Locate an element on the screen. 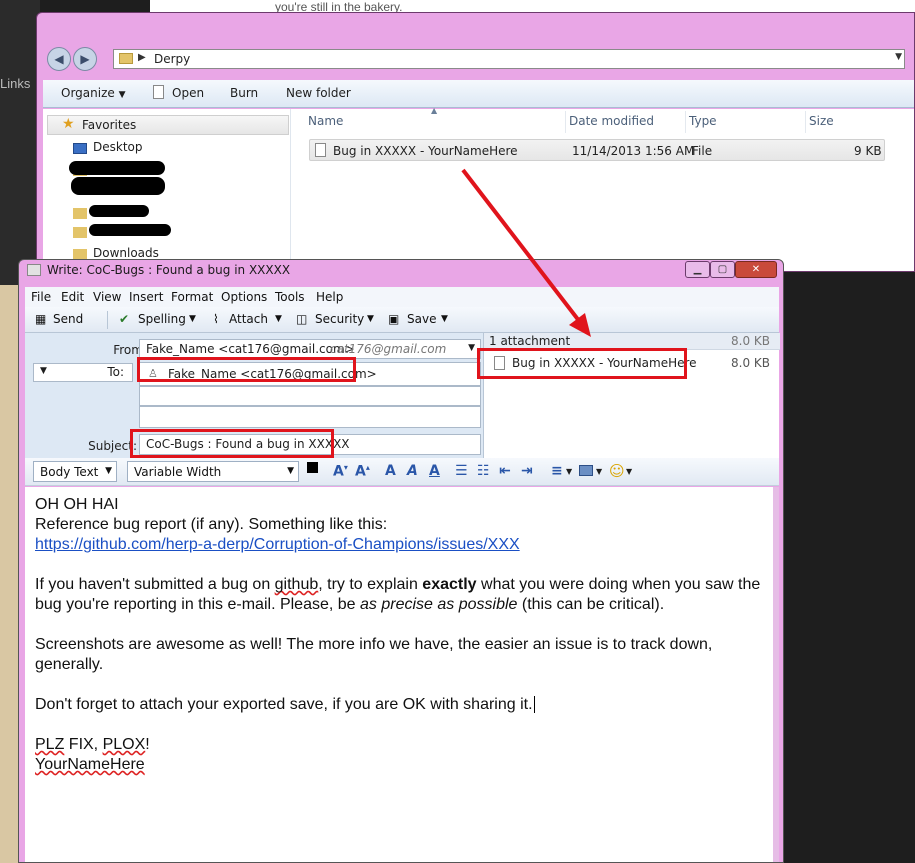  column-header-date: Date modified is located at coordinates (611, 121).